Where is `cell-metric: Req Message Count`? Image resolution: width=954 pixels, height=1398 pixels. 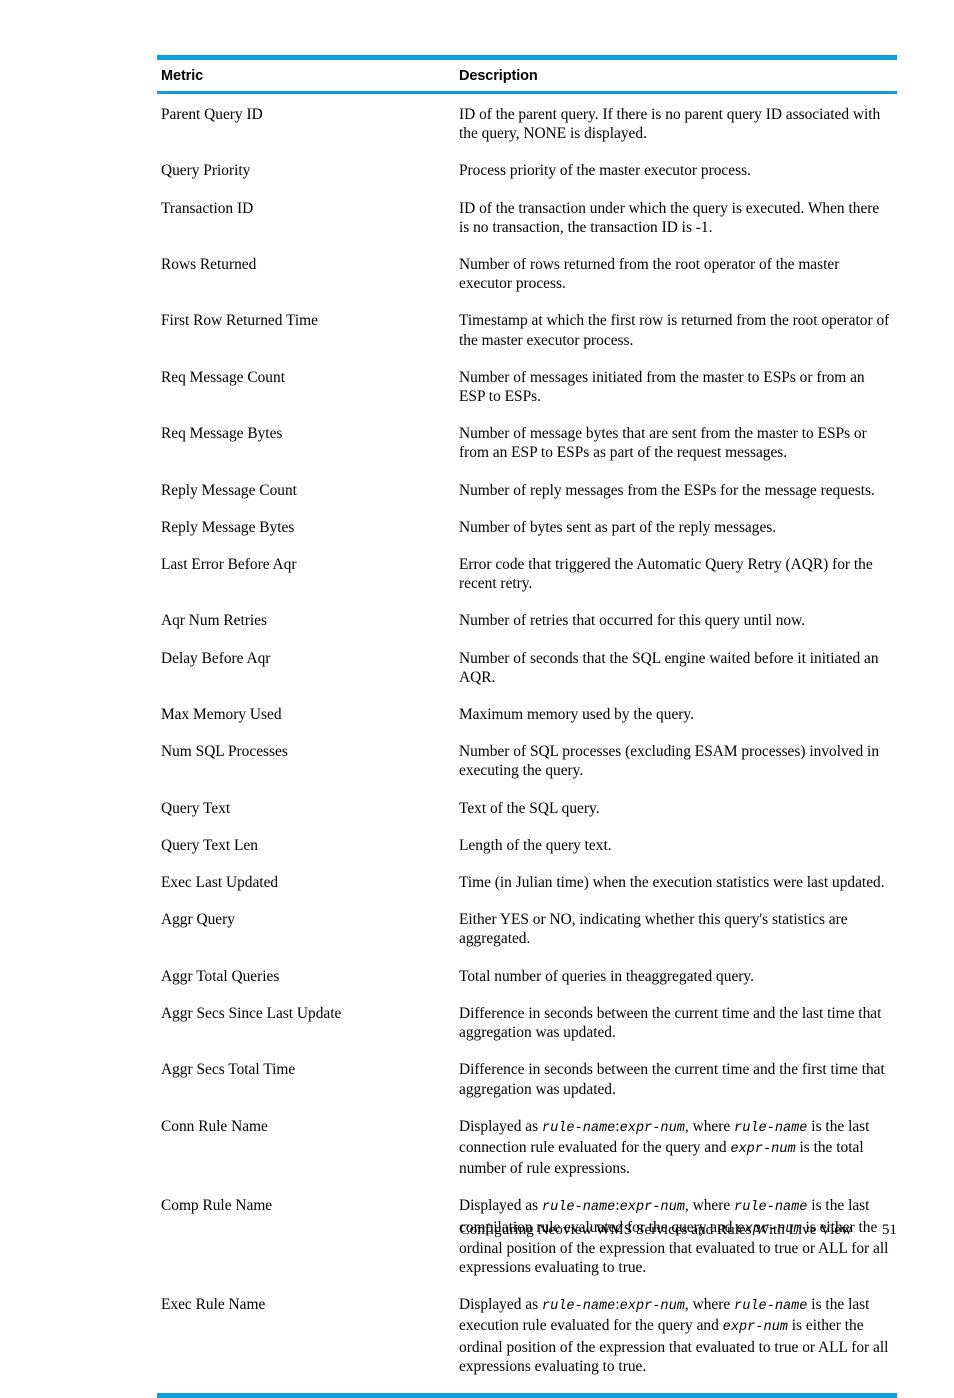 cell-metric: Req Message Count is located at coordinates (223, 377).